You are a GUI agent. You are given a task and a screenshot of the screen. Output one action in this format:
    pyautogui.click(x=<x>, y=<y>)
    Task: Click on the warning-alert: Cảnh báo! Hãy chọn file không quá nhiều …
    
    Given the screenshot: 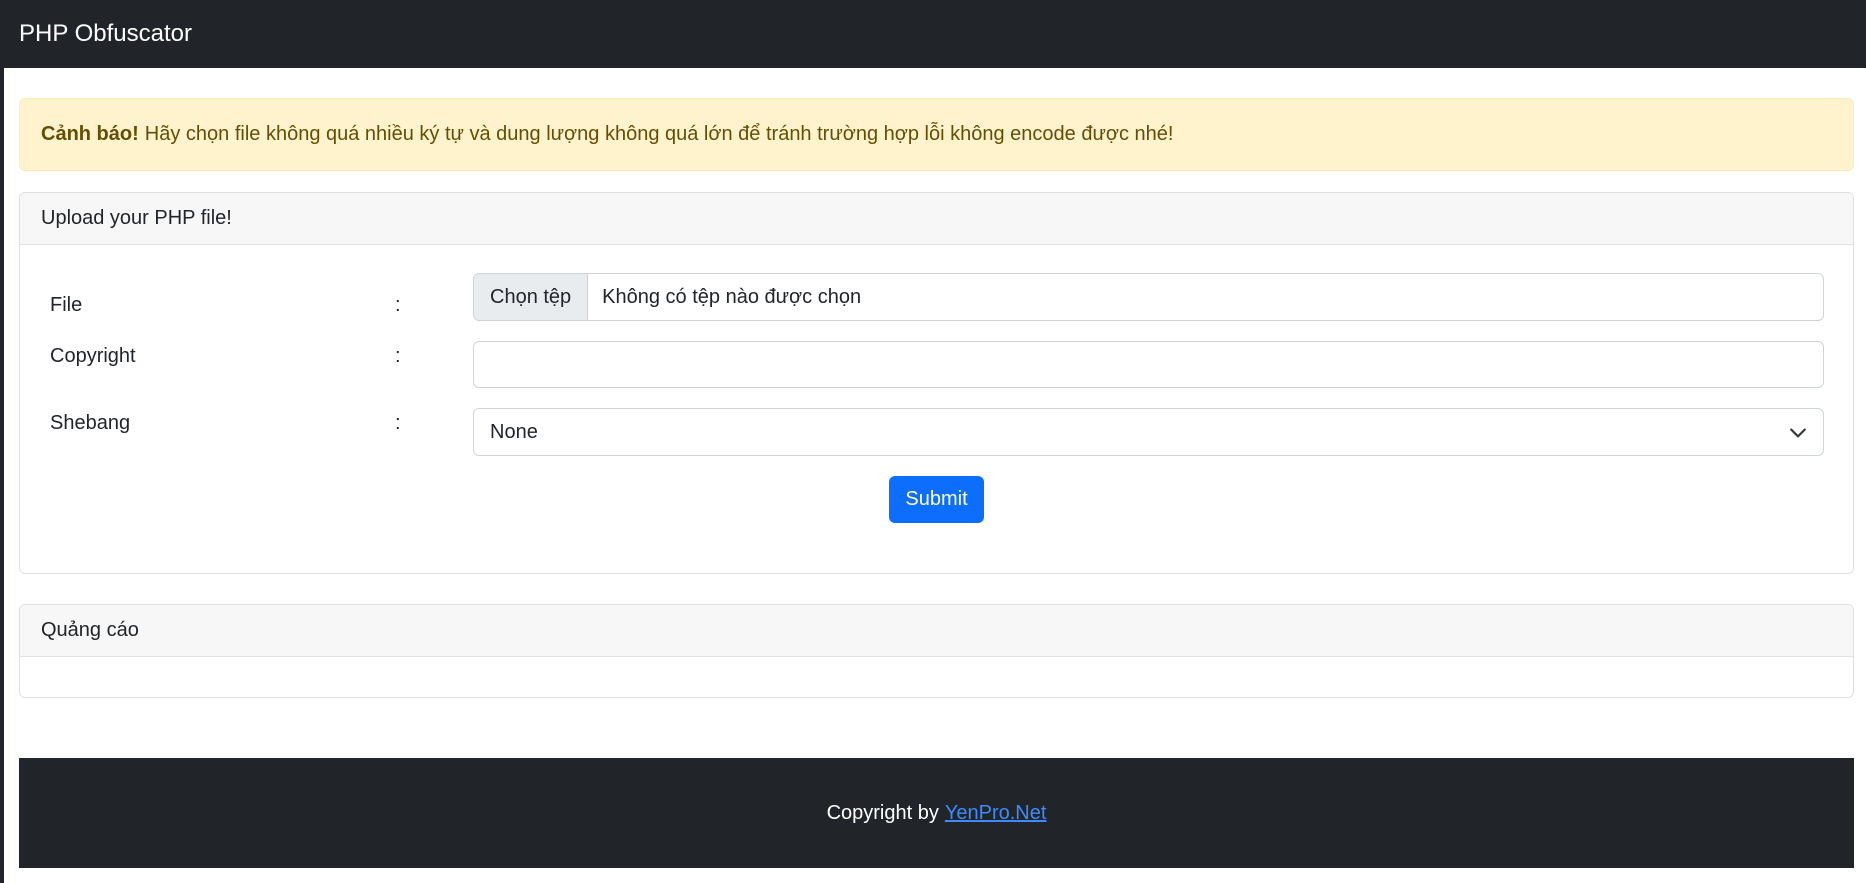 What is the action you would take?
    pyautogui.click(x=936, y=134)
    